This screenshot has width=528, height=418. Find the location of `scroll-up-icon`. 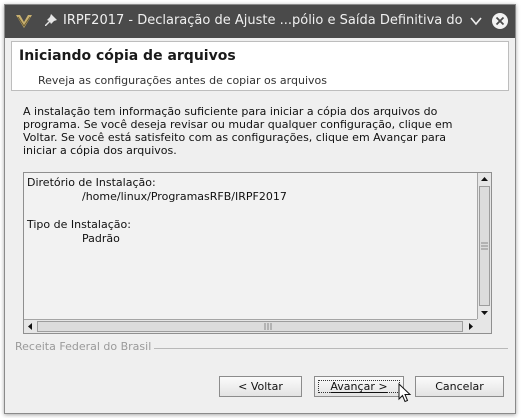

scroll-up-icon is located at coordinates (484, 179).